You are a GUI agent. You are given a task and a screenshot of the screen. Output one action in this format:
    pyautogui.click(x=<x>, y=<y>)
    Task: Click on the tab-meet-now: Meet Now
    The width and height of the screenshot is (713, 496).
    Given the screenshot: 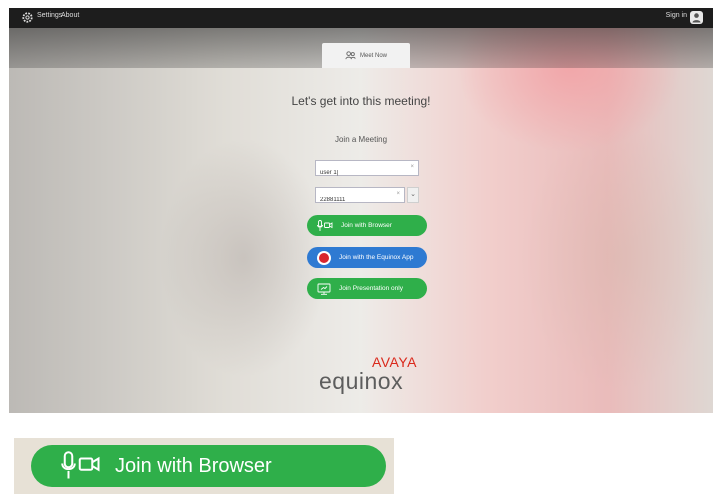 What is the action you would take?
    pyautogui.click(x=366, y=55)
    